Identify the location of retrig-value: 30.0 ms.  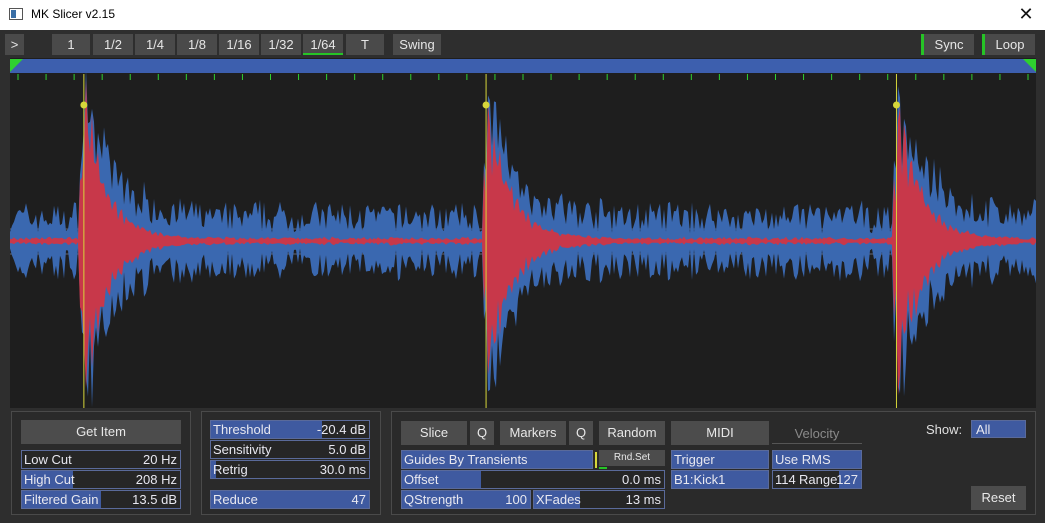
(342, 469).